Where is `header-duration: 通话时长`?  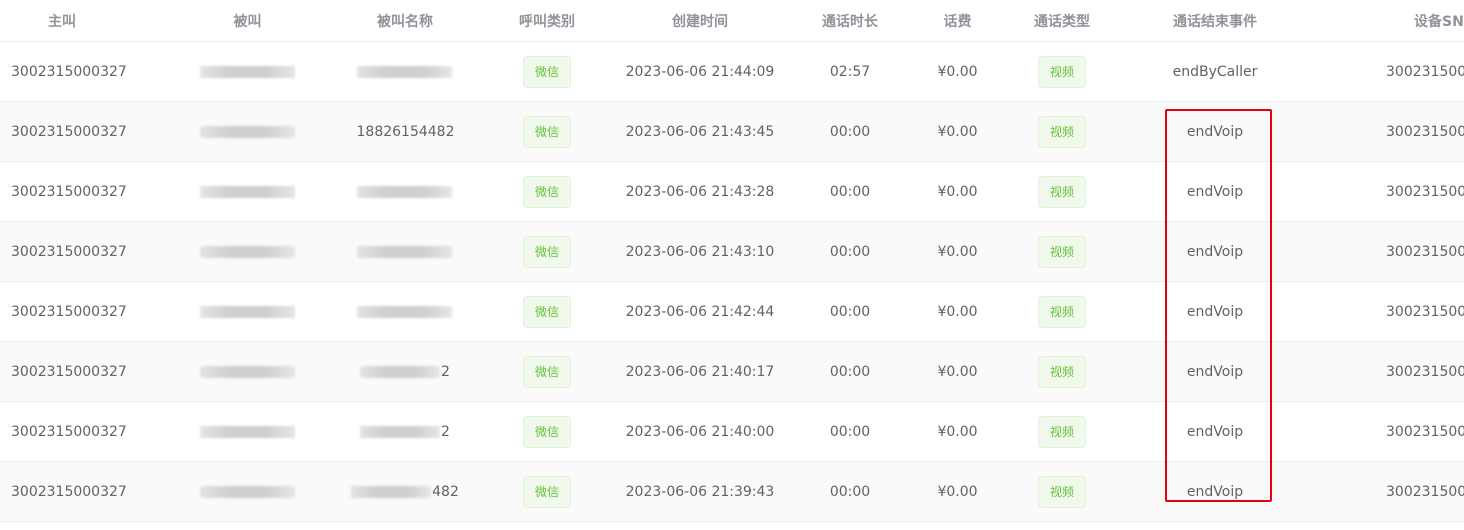 header-duration: 通话时长 is located at coordinates (850, 20).